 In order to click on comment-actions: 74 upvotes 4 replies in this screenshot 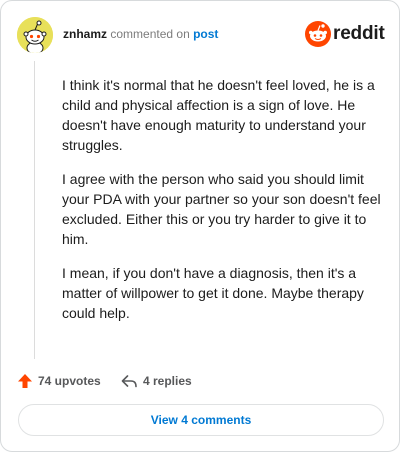, I will do `click(197, 381)`.